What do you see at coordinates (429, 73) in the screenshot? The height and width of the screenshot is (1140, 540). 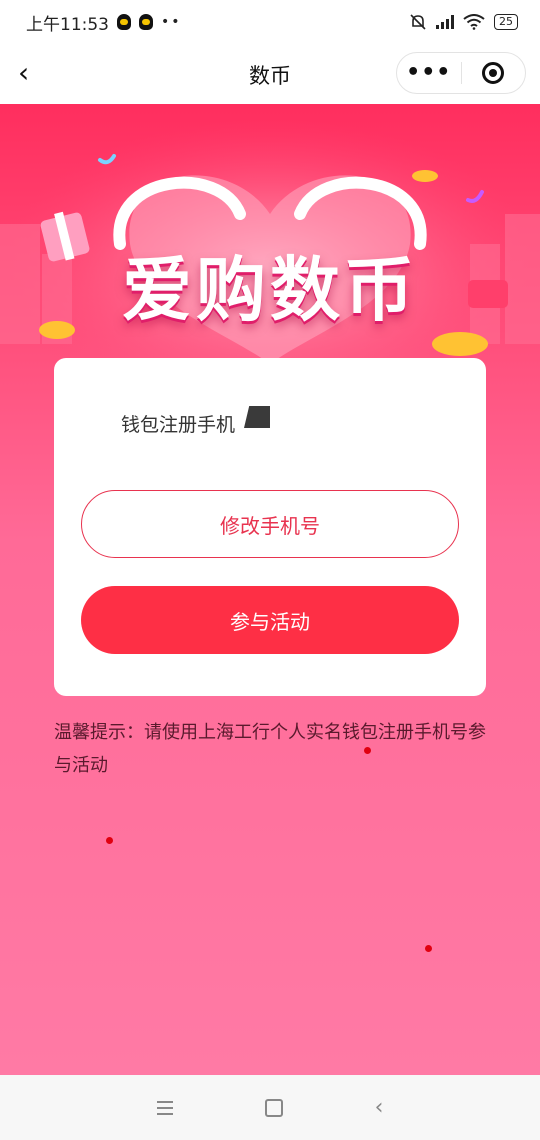 I see `more-icon: •••` at bounding box center [429, 73].